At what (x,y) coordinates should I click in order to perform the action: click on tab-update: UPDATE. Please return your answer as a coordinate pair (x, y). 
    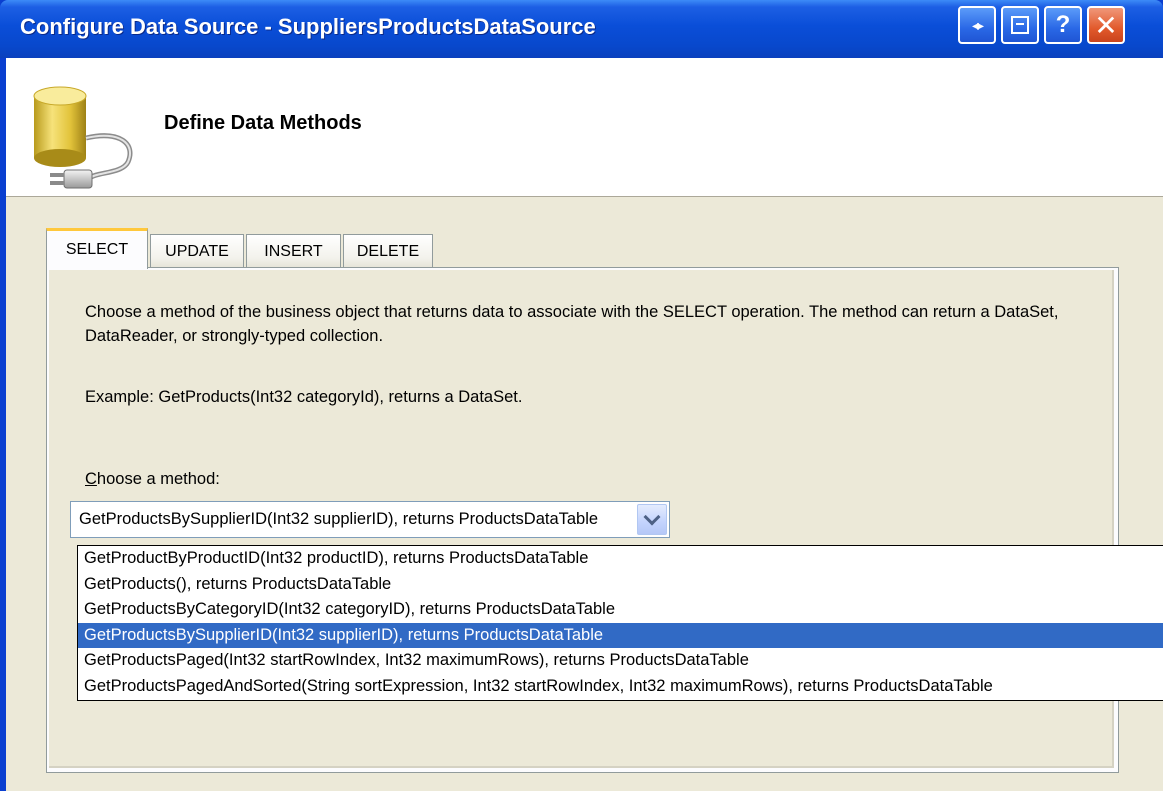
    Looking at the image, I should click on (197, 251).